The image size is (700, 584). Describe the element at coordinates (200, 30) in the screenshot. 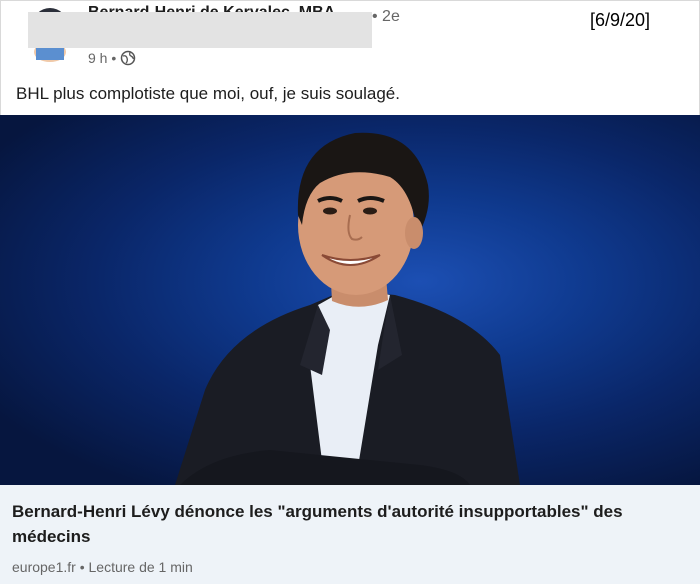

I see `redaction-bar` at that location.